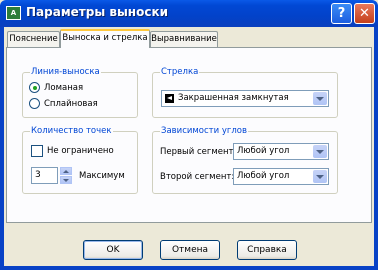  Describe the element at coordinates (263, 151) in the screenshot. I see `first-segment-value: Любой угол` at that location.